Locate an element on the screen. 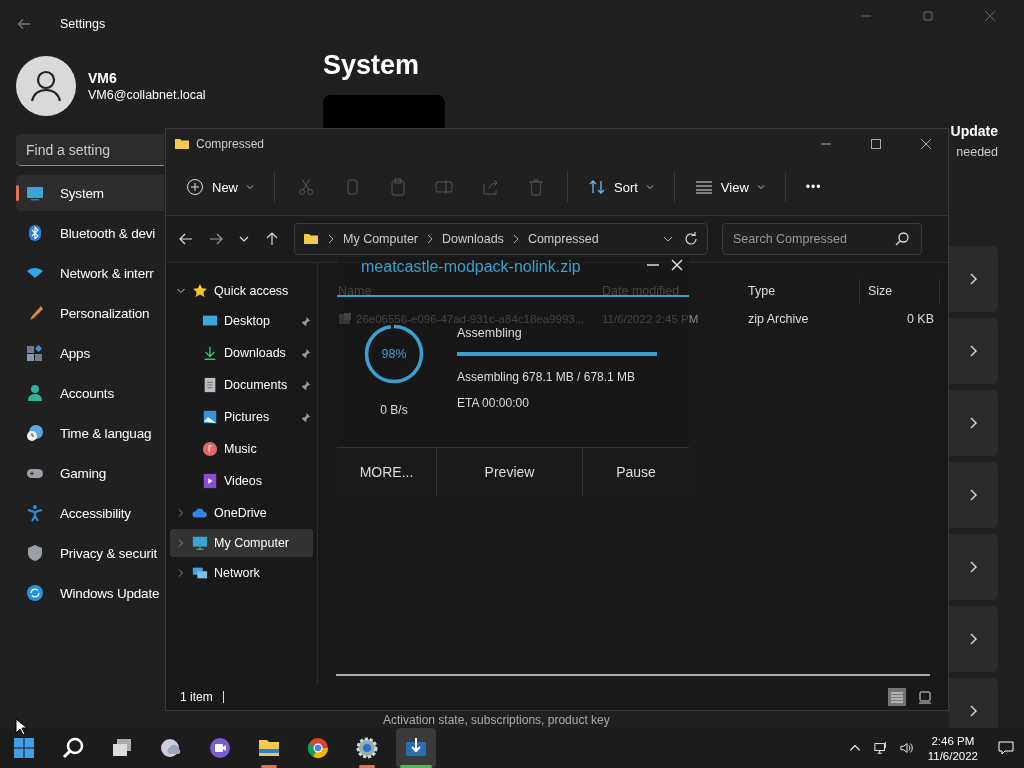  music-icon is located at coordinates (210, 449).